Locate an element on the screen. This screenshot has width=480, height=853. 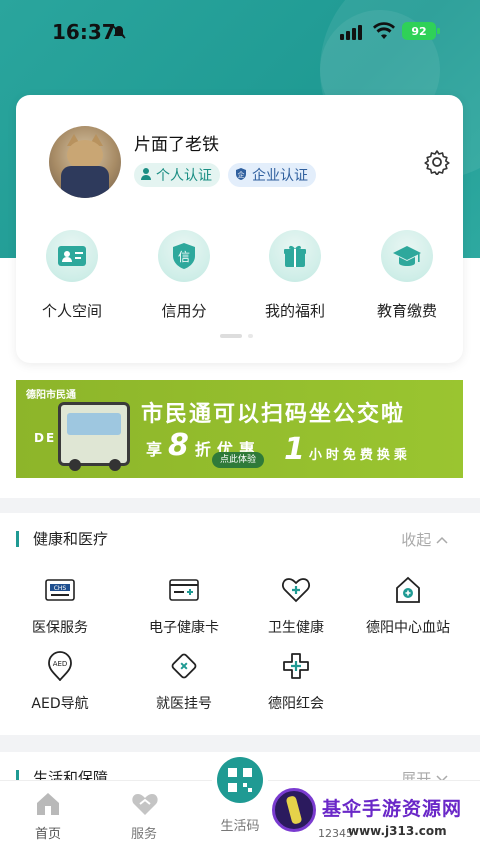
watermark-title: 基伞手游资源网 is located at coordinates (392, 809).